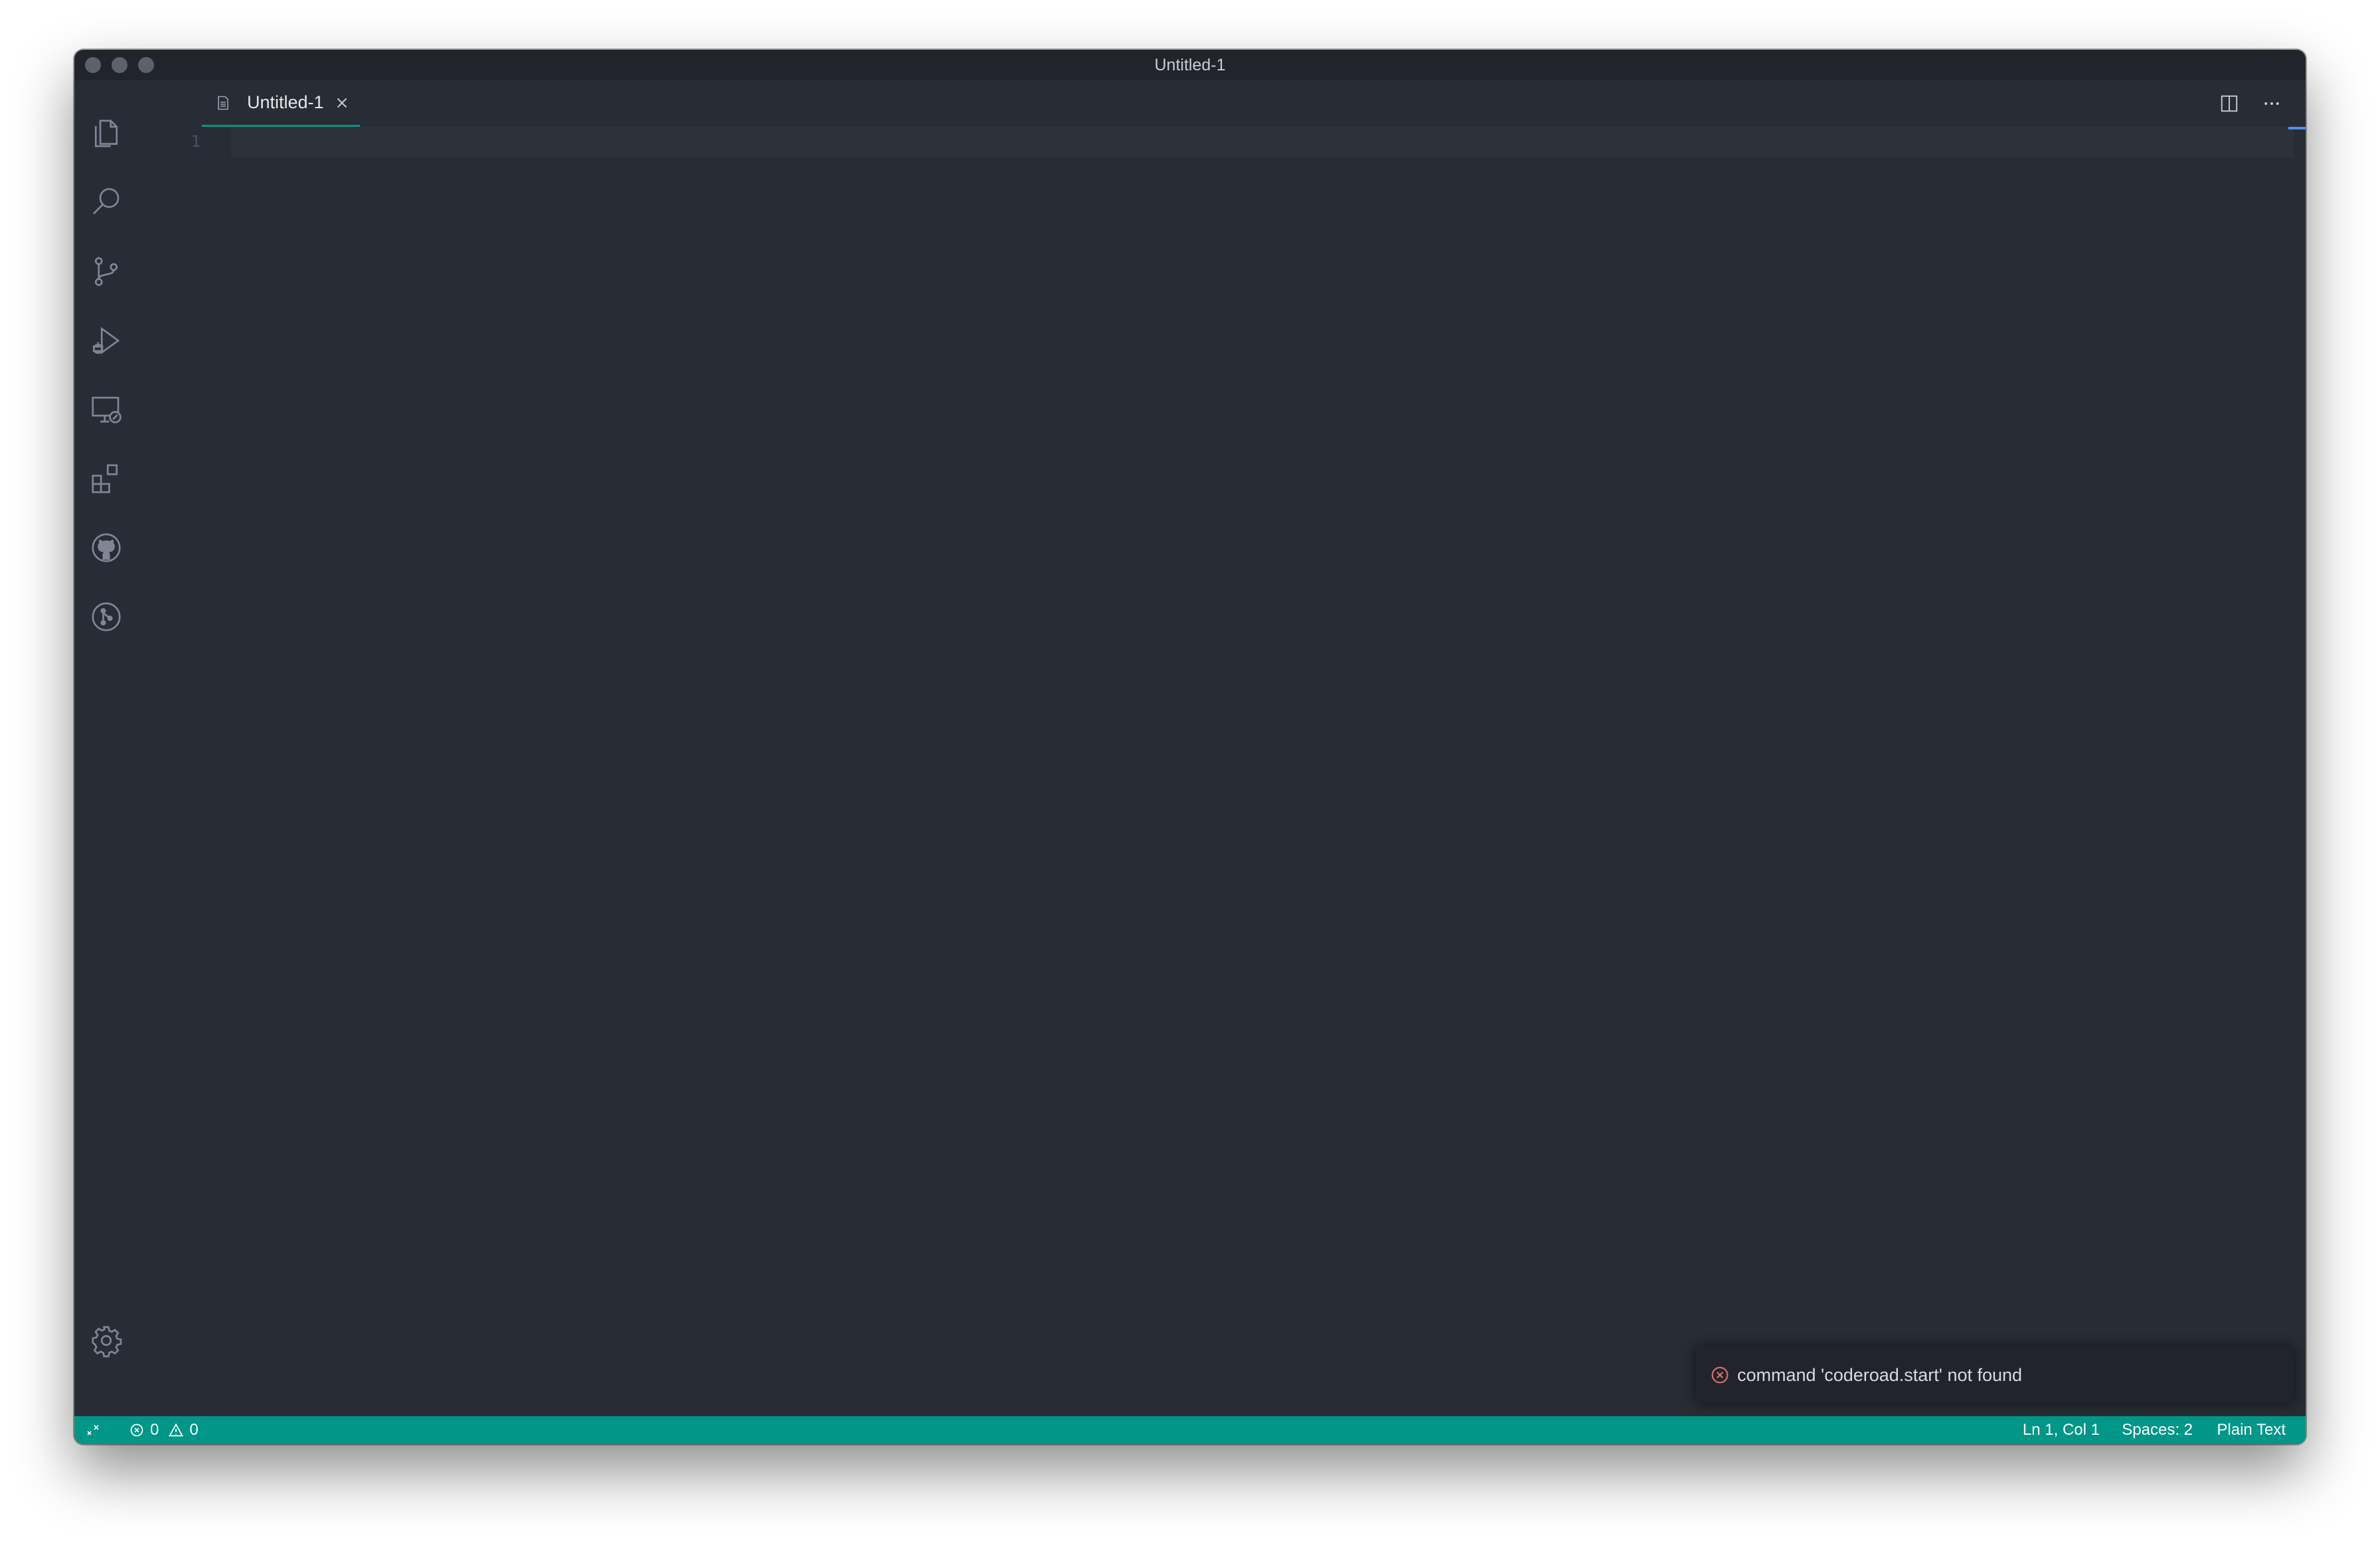 This screenshot has width=2380, height=1543. What do you see at coordinates (196, 141) in the screenshot?
I see `line-number: 1` at bounding box center [196, 141].